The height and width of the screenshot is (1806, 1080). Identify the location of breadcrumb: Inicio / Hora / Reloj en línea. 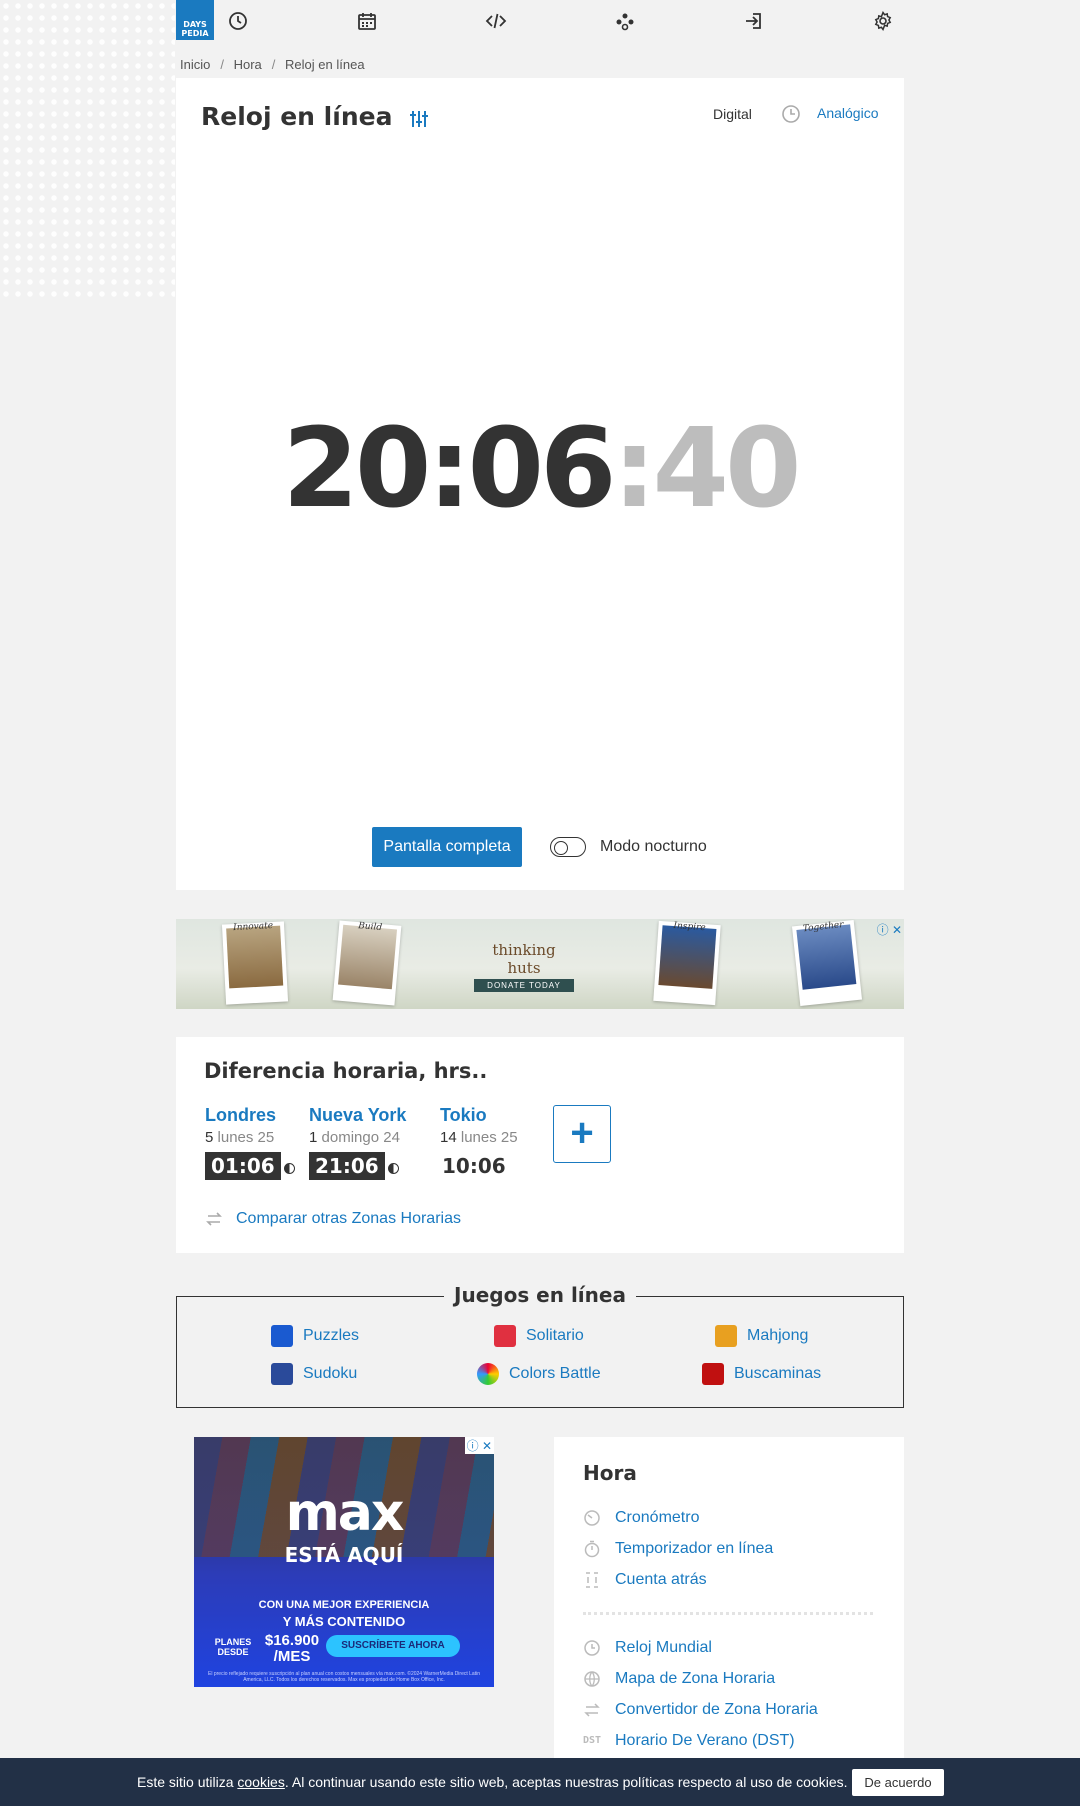
(272, 64).